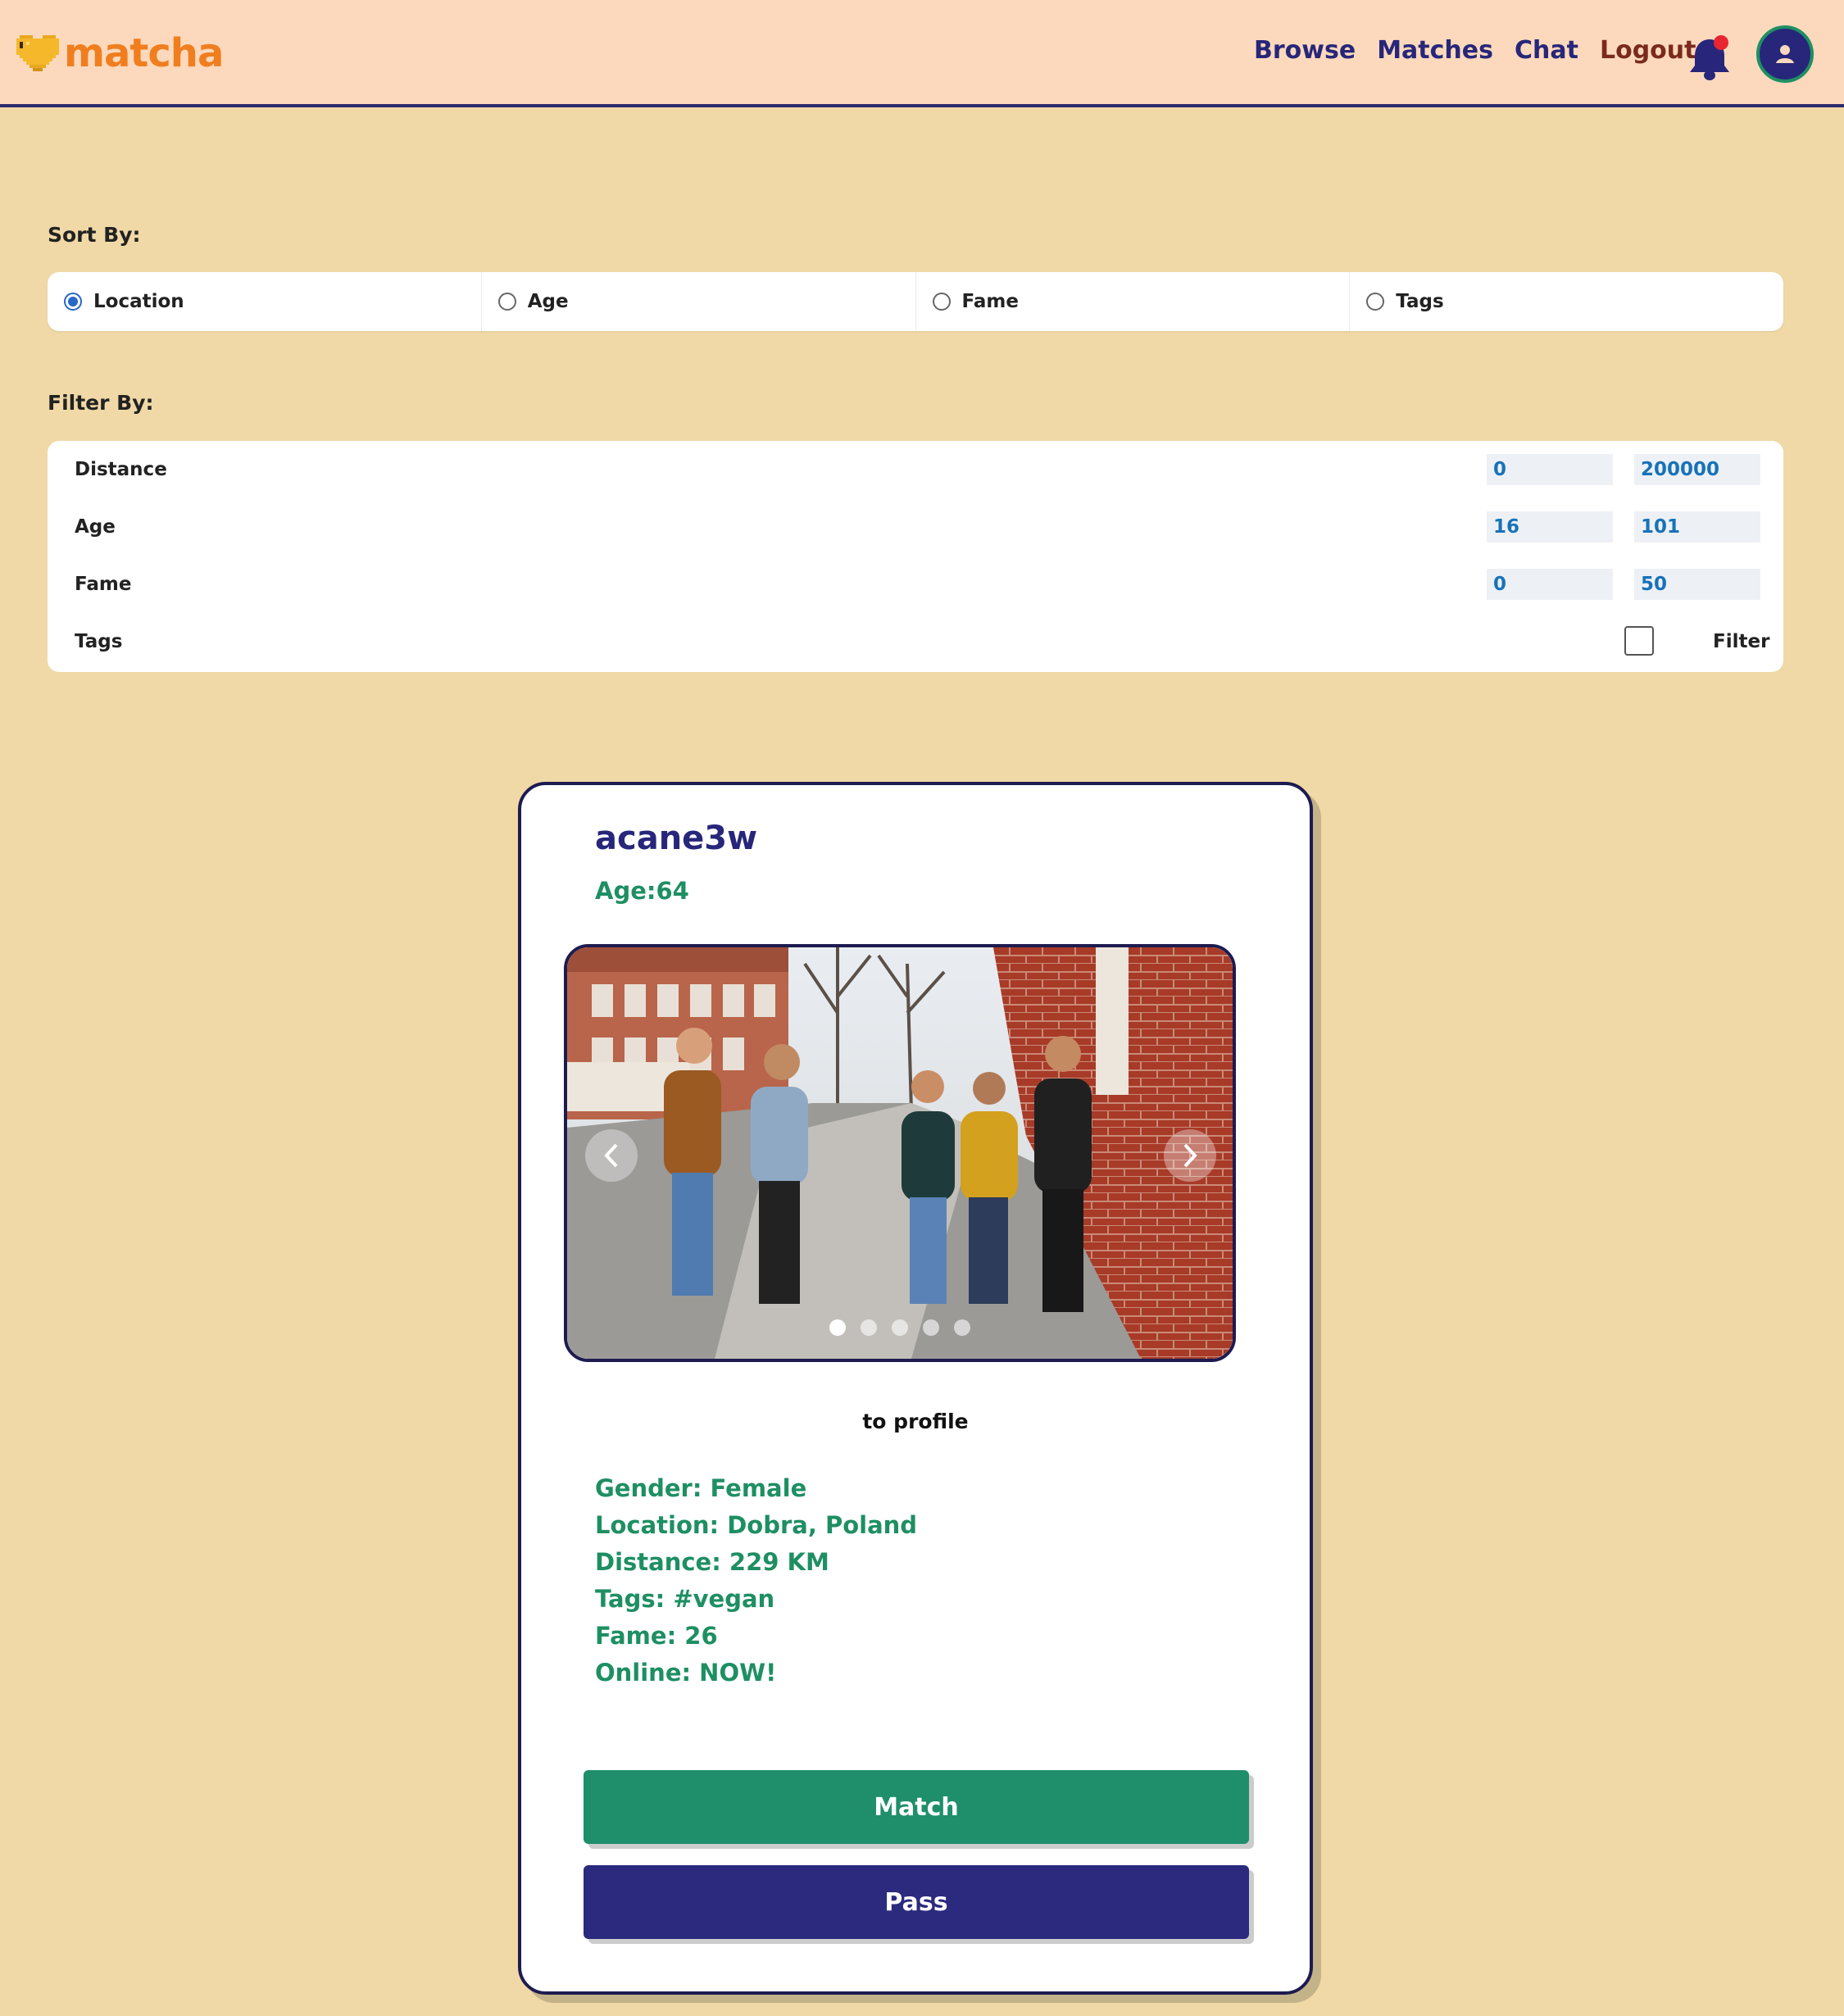 Image resolution: width=1844 pixels, height=2016 pixels. Describe the element at coordinates (757, 1525) in the screenshot. I see `detail-location: Location: Dobra, Poland` at that location.